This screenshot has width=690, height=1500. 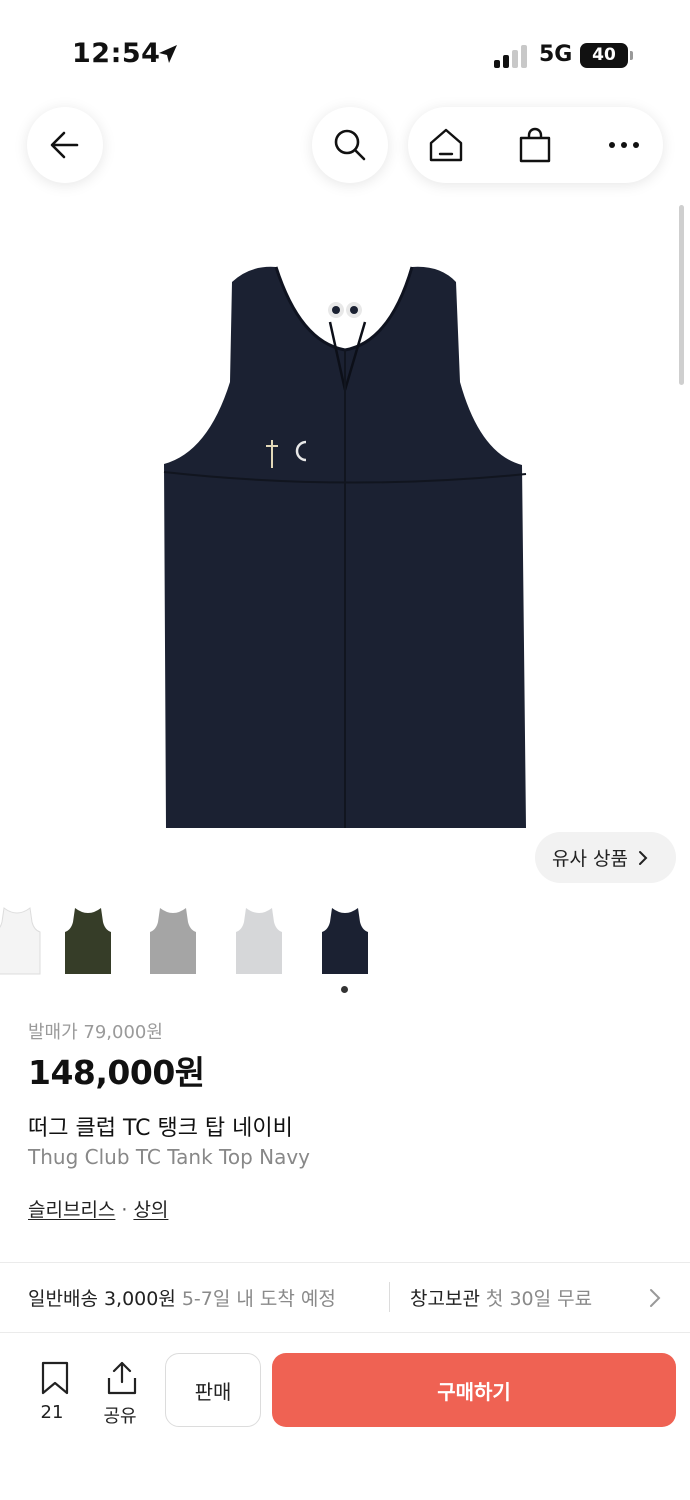 What do you see at coordinates (389, 1297) in the screenshot?
I see `shipping-divider` at bounding box center [389, 1297].